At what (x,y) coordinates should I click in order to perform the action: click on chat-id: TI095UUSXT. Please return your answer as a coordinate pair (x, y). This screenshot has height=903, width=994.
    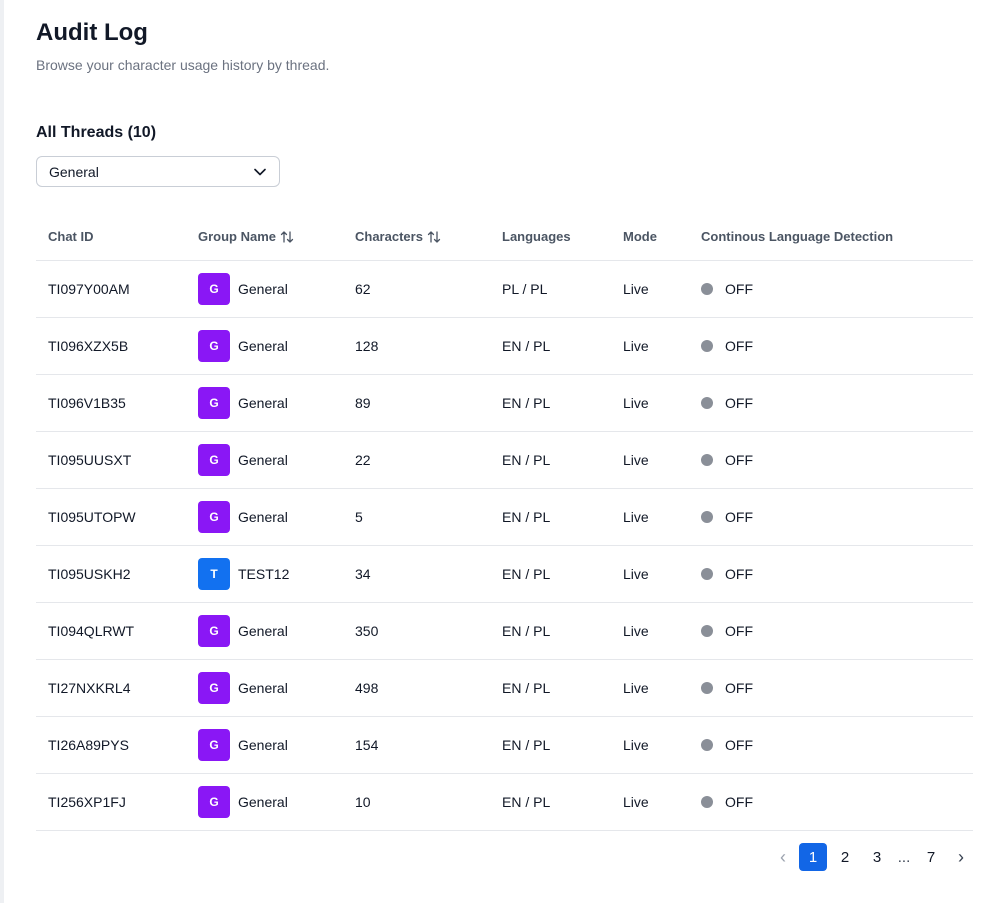
    Looking at the image, I should click on (90, 459).